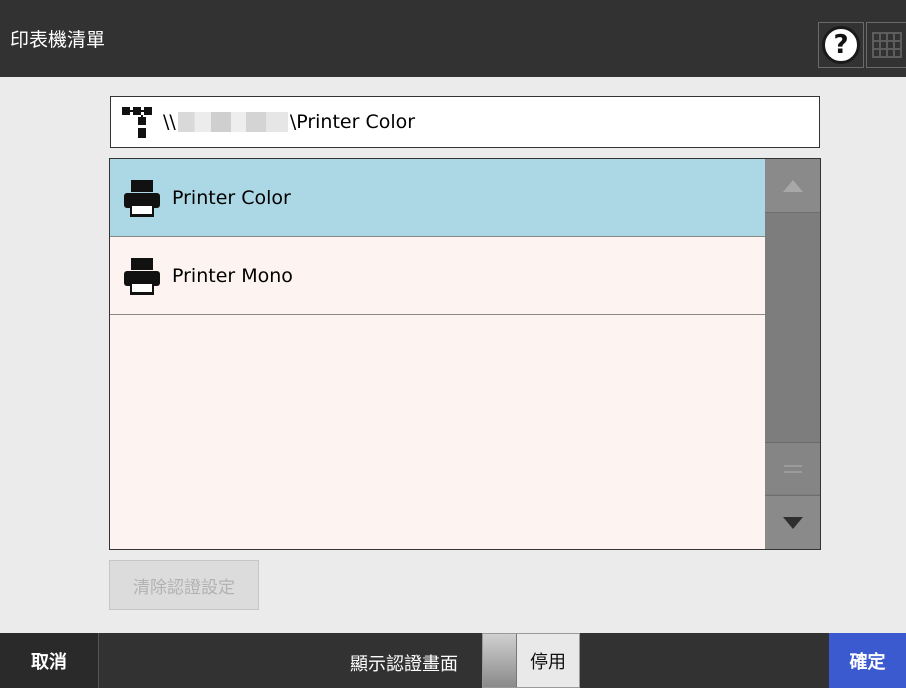 The height and width of the screenshot is (688, 906). I want to click on path-suffix: \Printer Color, so click(352, 122).